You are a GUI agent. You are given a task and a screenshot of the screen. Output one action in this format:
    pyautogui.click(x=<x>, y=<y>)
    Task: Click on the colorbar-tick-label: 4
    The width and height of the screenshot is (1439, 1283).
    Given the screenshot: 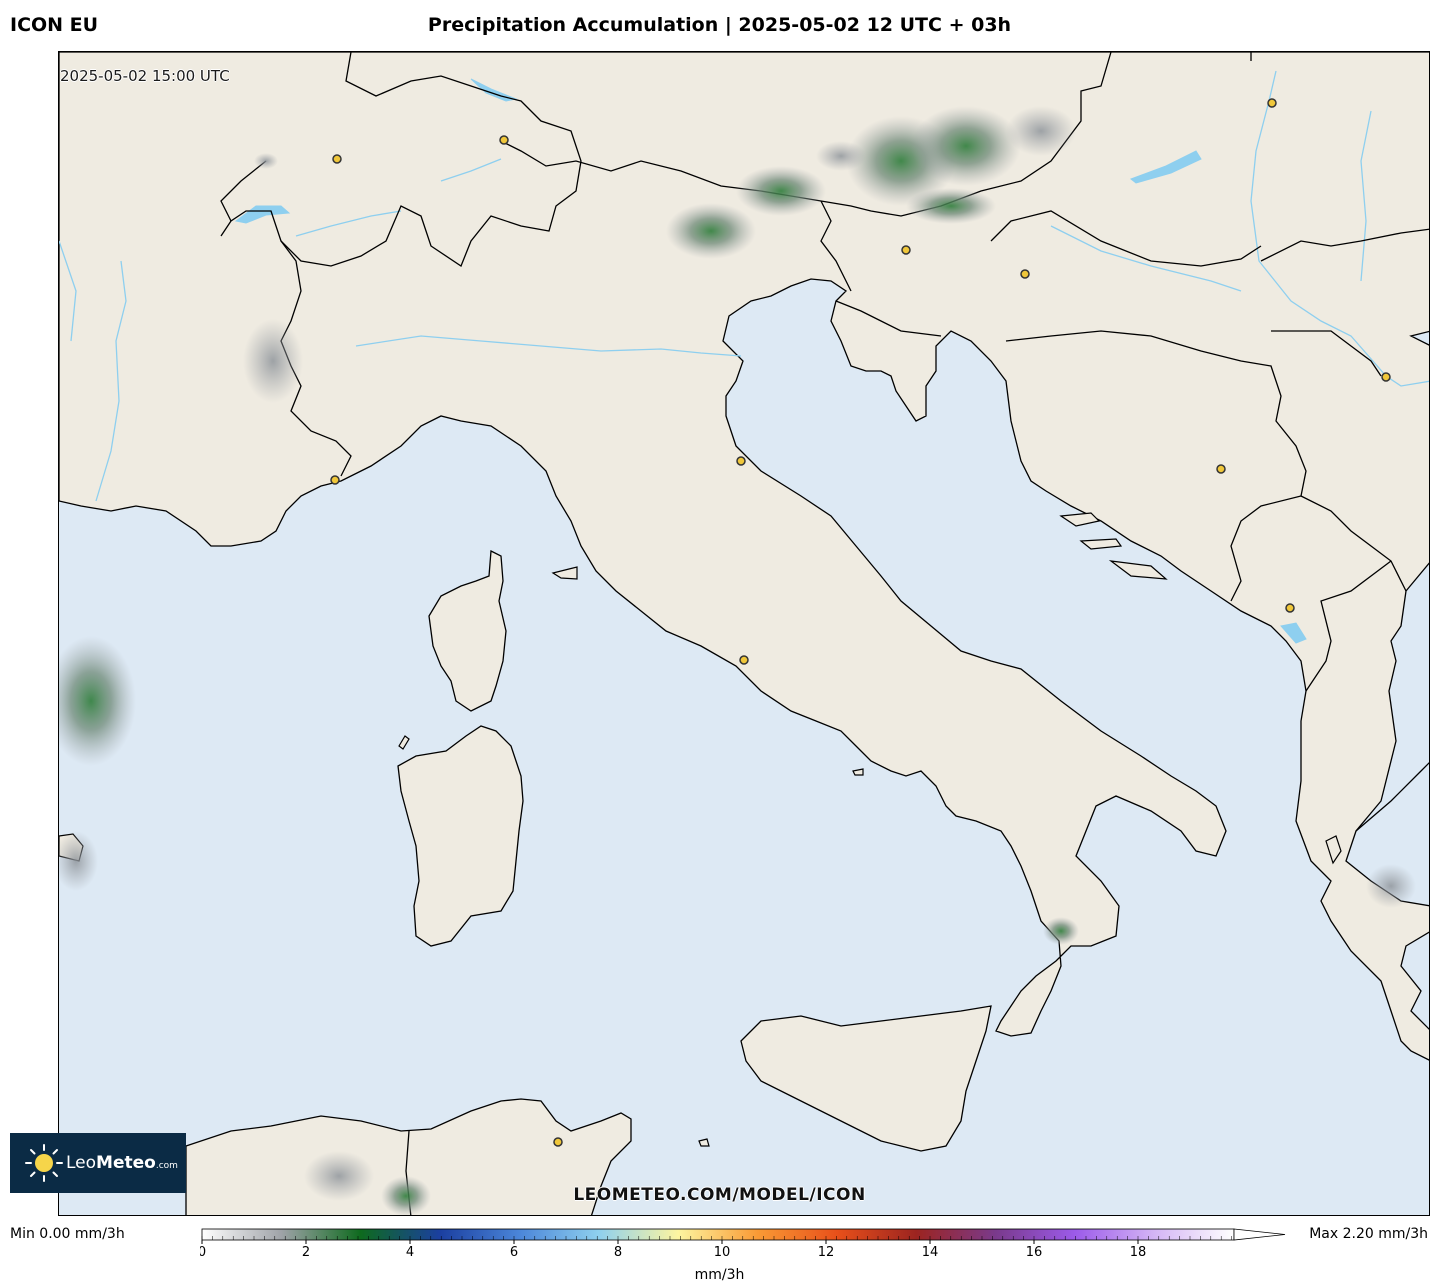 What is the action you would take?
    pyautogui.click(x=410, y=1250)
    